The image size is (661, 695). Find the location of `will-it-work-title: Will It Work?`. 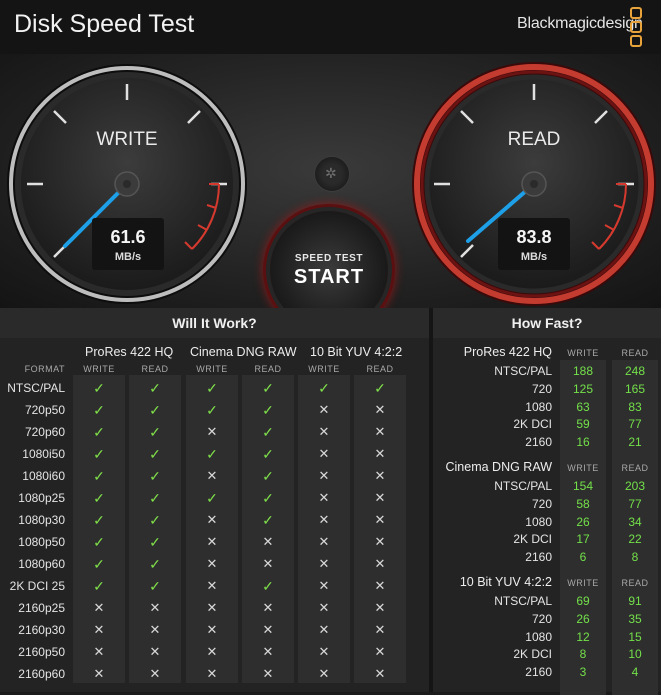

will-it-work-title: Will It Work? is located at coordinates (214, 323).